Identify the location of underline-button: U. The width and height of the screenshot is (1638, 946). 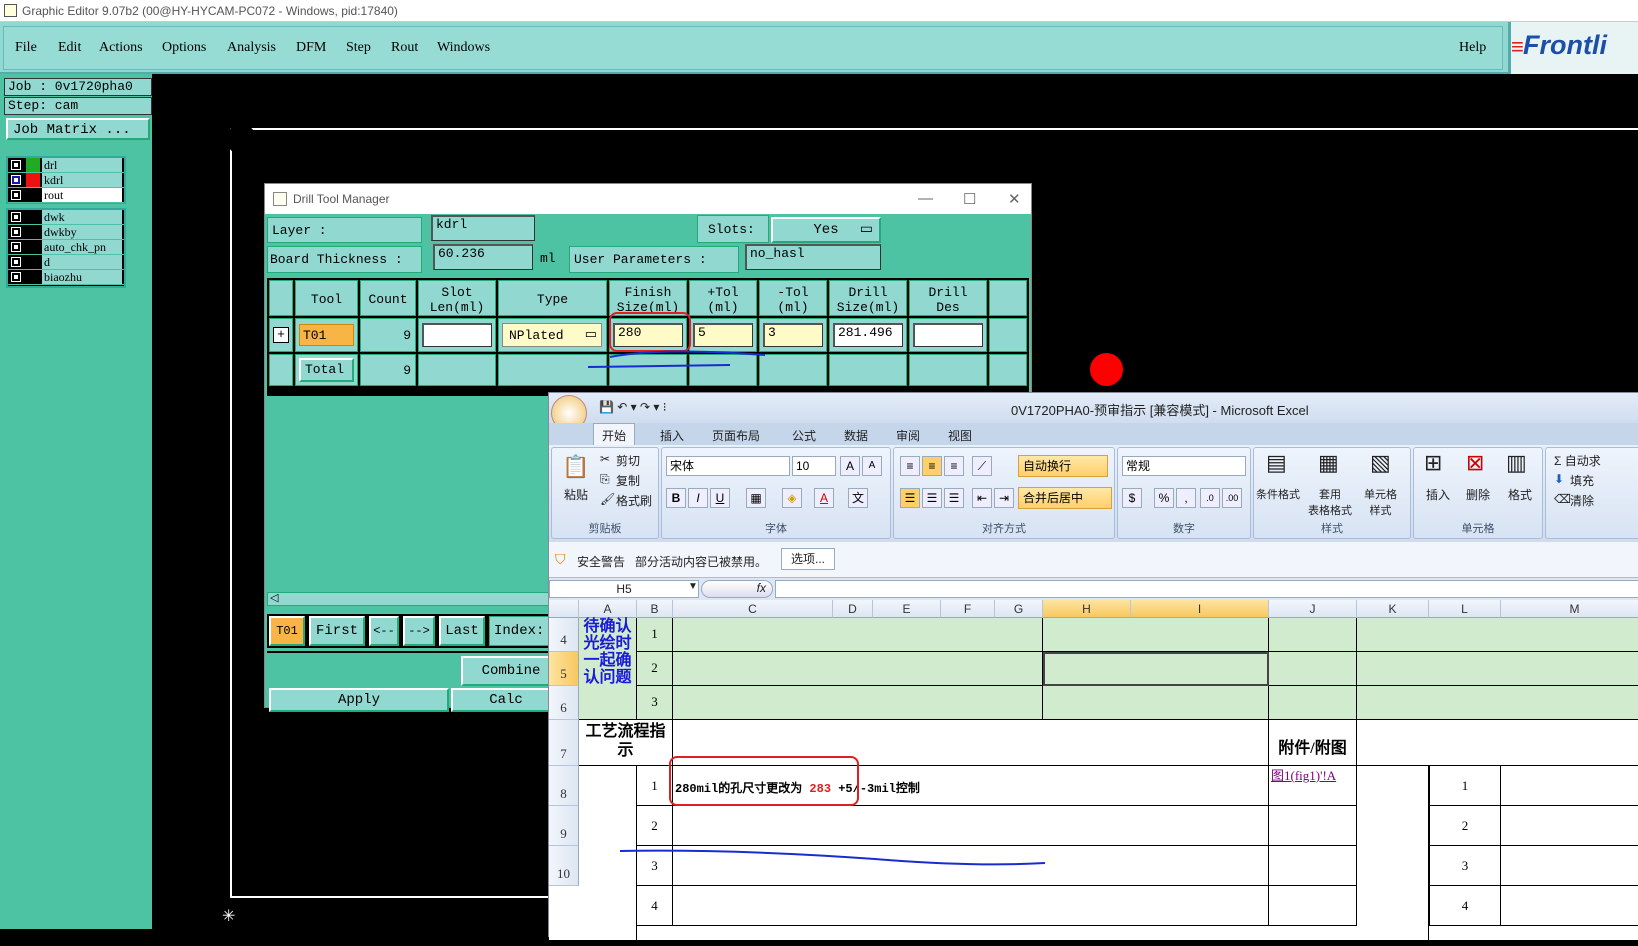
(720, 498).